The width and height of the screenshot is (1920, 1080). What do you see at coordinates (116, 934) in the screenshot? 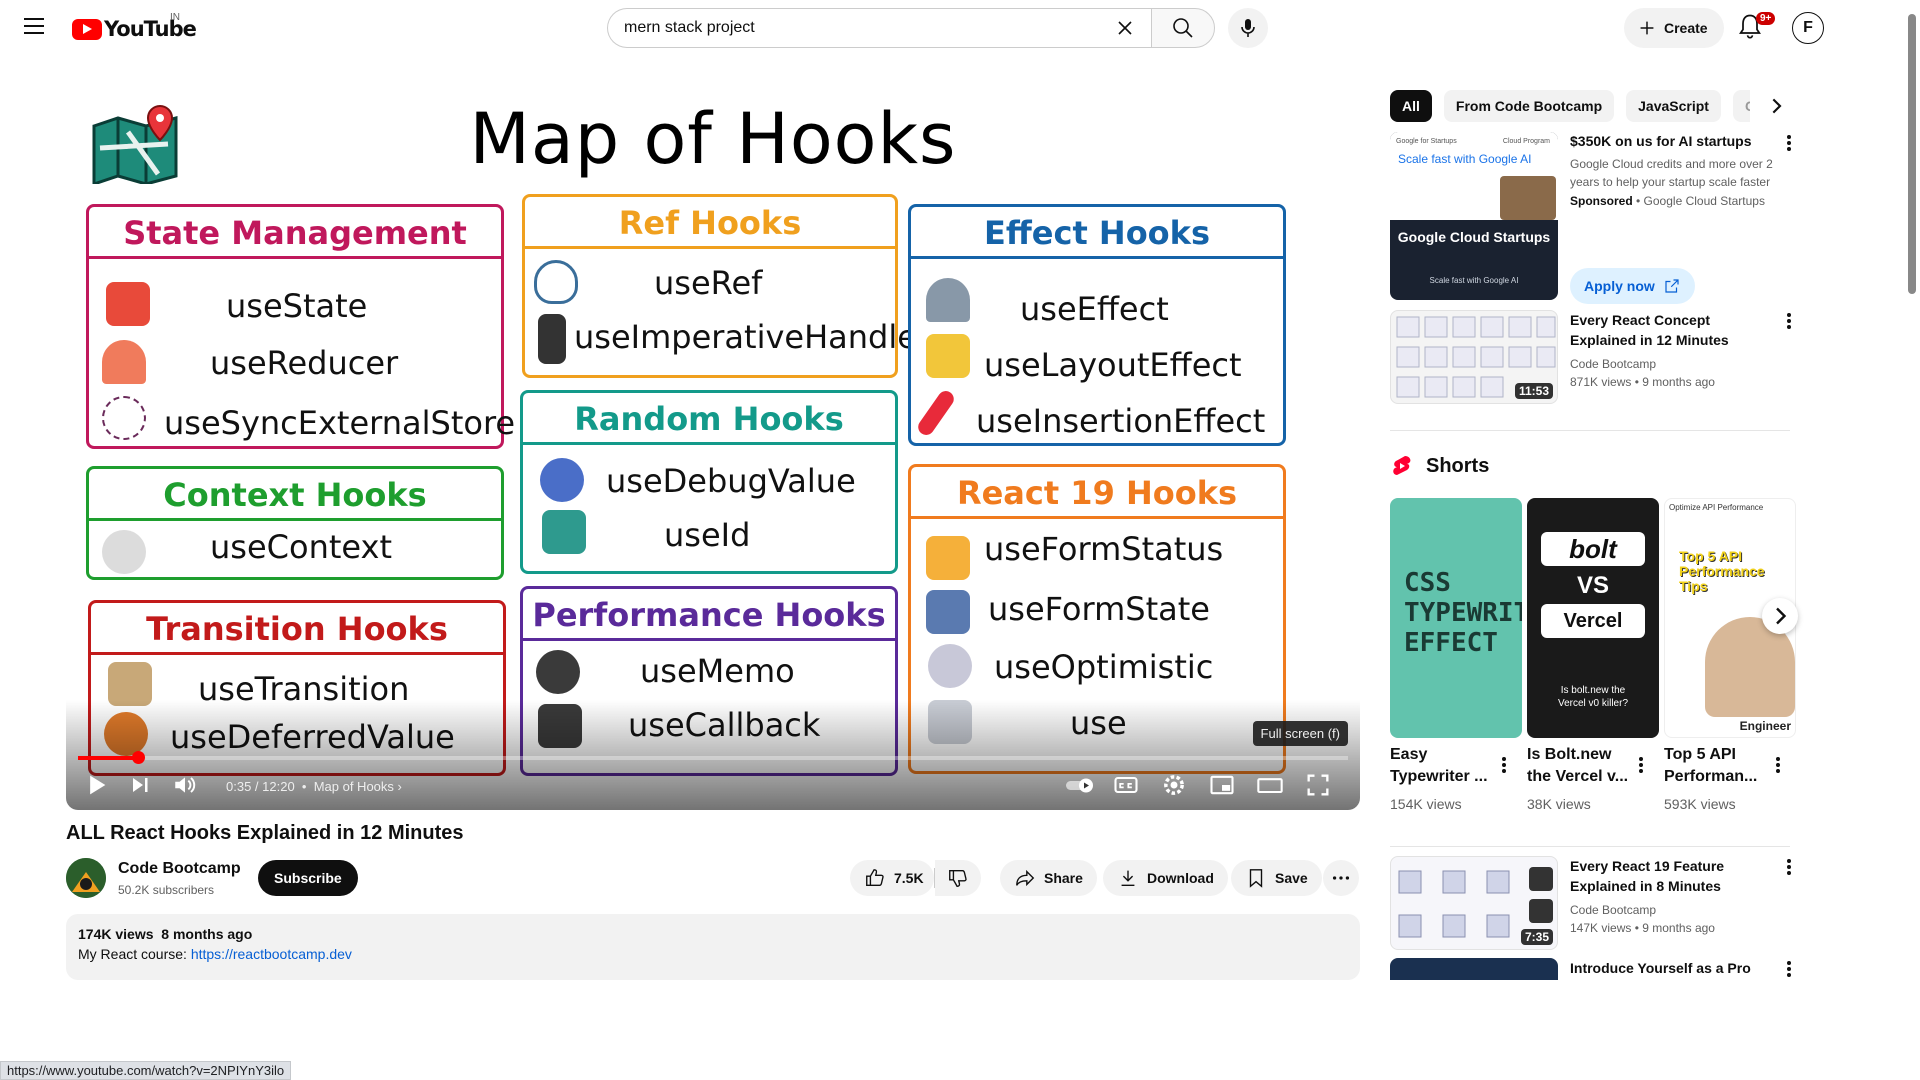
I see `view-count: 174K views` at bounding box center [116, 934].